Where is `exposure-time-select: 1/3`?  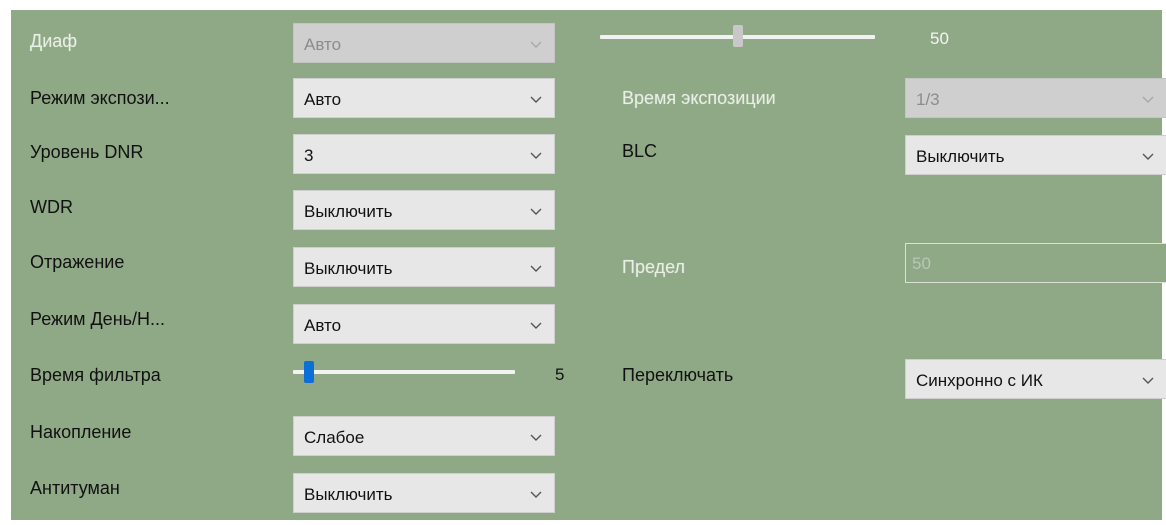
exposure-time-select: 1/3 is located at coordinates (1035, 98).